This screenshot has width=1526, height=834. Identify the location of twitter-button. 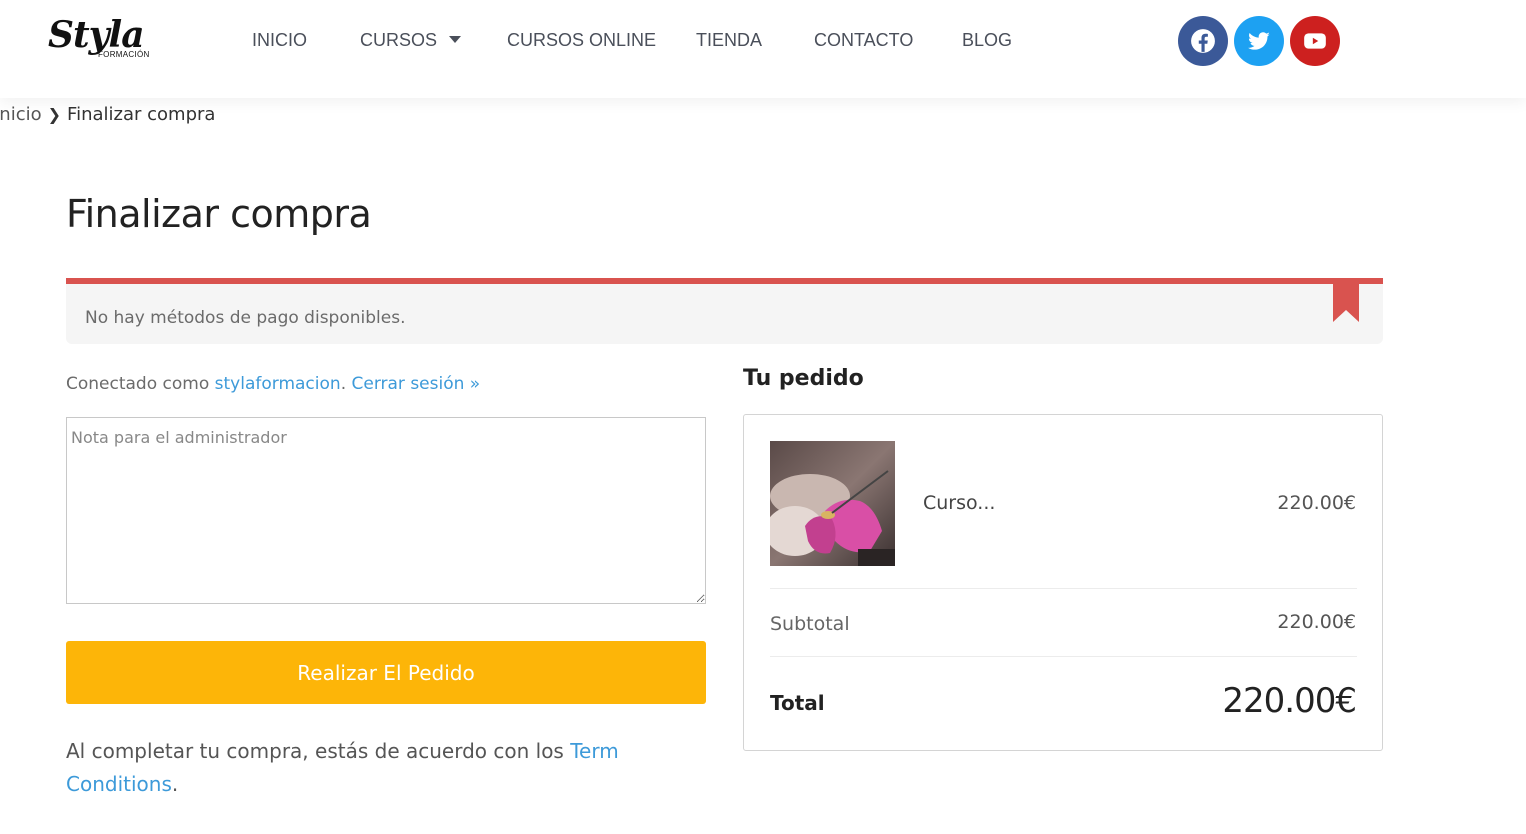
(1259, 41).